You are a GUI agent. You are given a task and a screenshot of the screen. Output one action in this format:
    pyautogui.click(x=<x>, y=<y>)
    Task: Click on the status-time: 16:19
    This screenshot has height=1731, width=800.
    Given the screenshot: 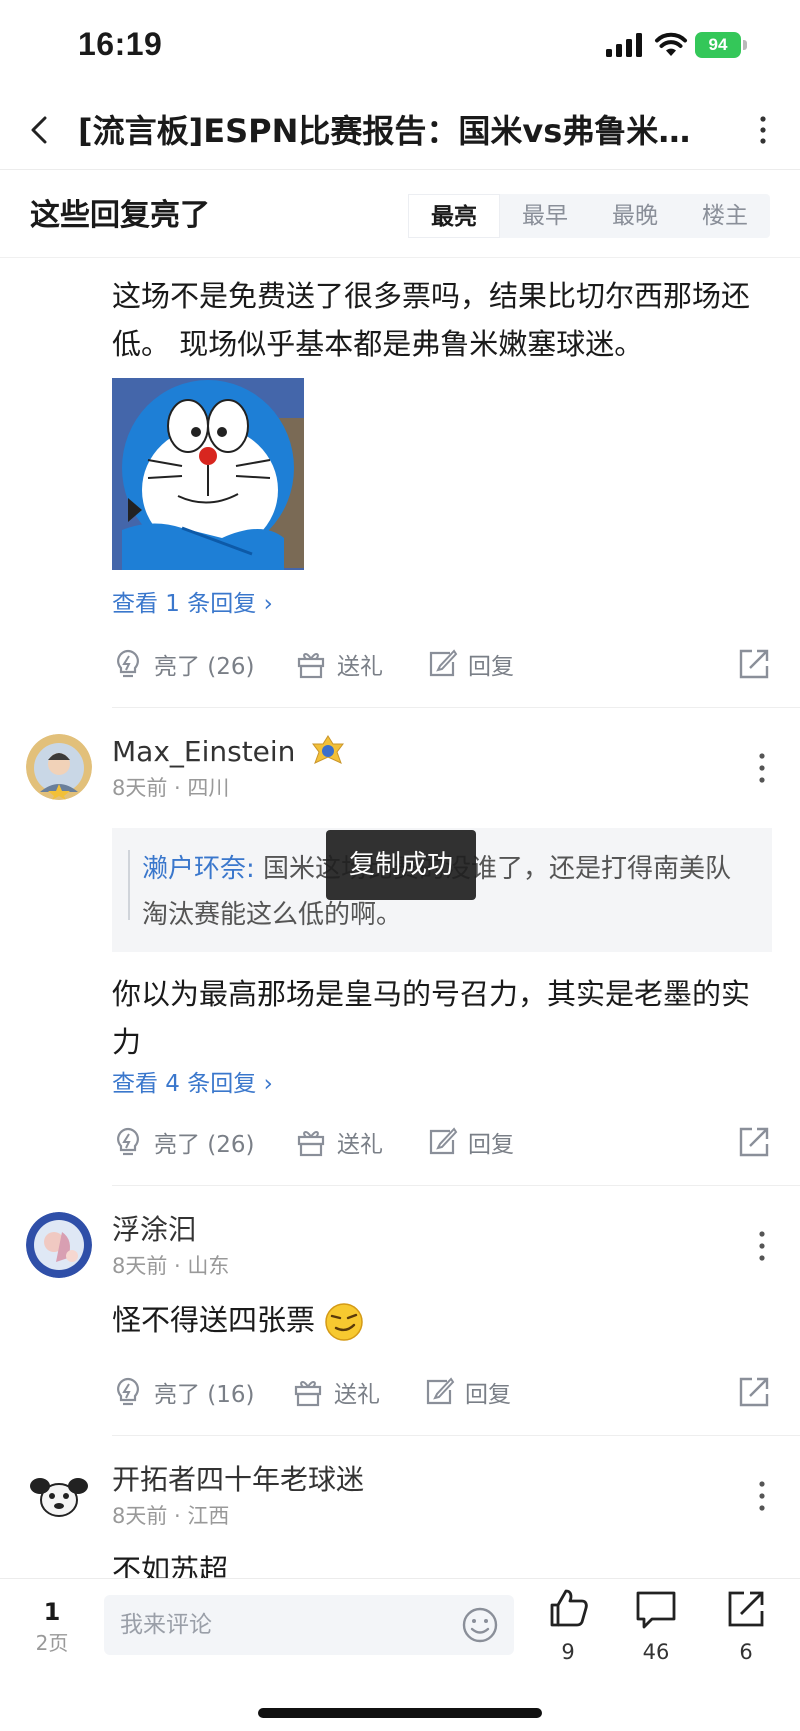 What is the action you would take?
    pyautogui.click(x=120, y=44)
    